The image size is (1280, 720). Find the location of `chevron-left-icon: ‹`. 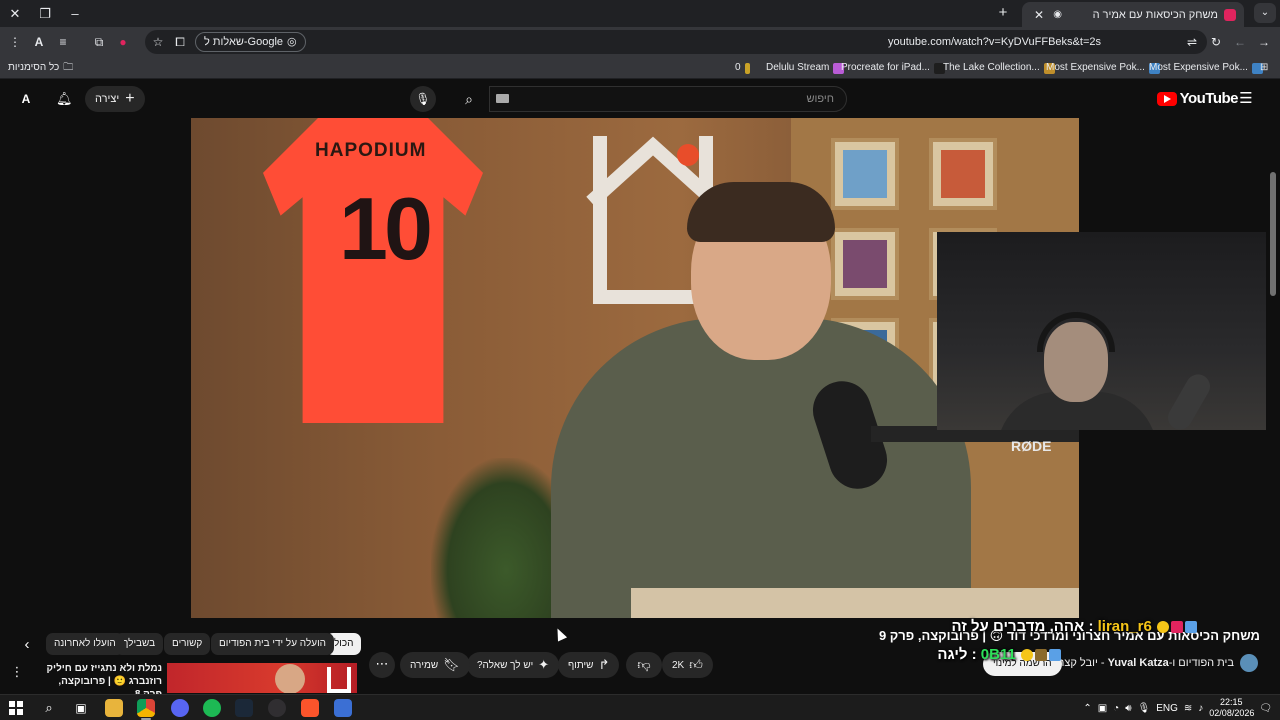

chevron-left-icon: ‹ is located at coordinates (27, 645).